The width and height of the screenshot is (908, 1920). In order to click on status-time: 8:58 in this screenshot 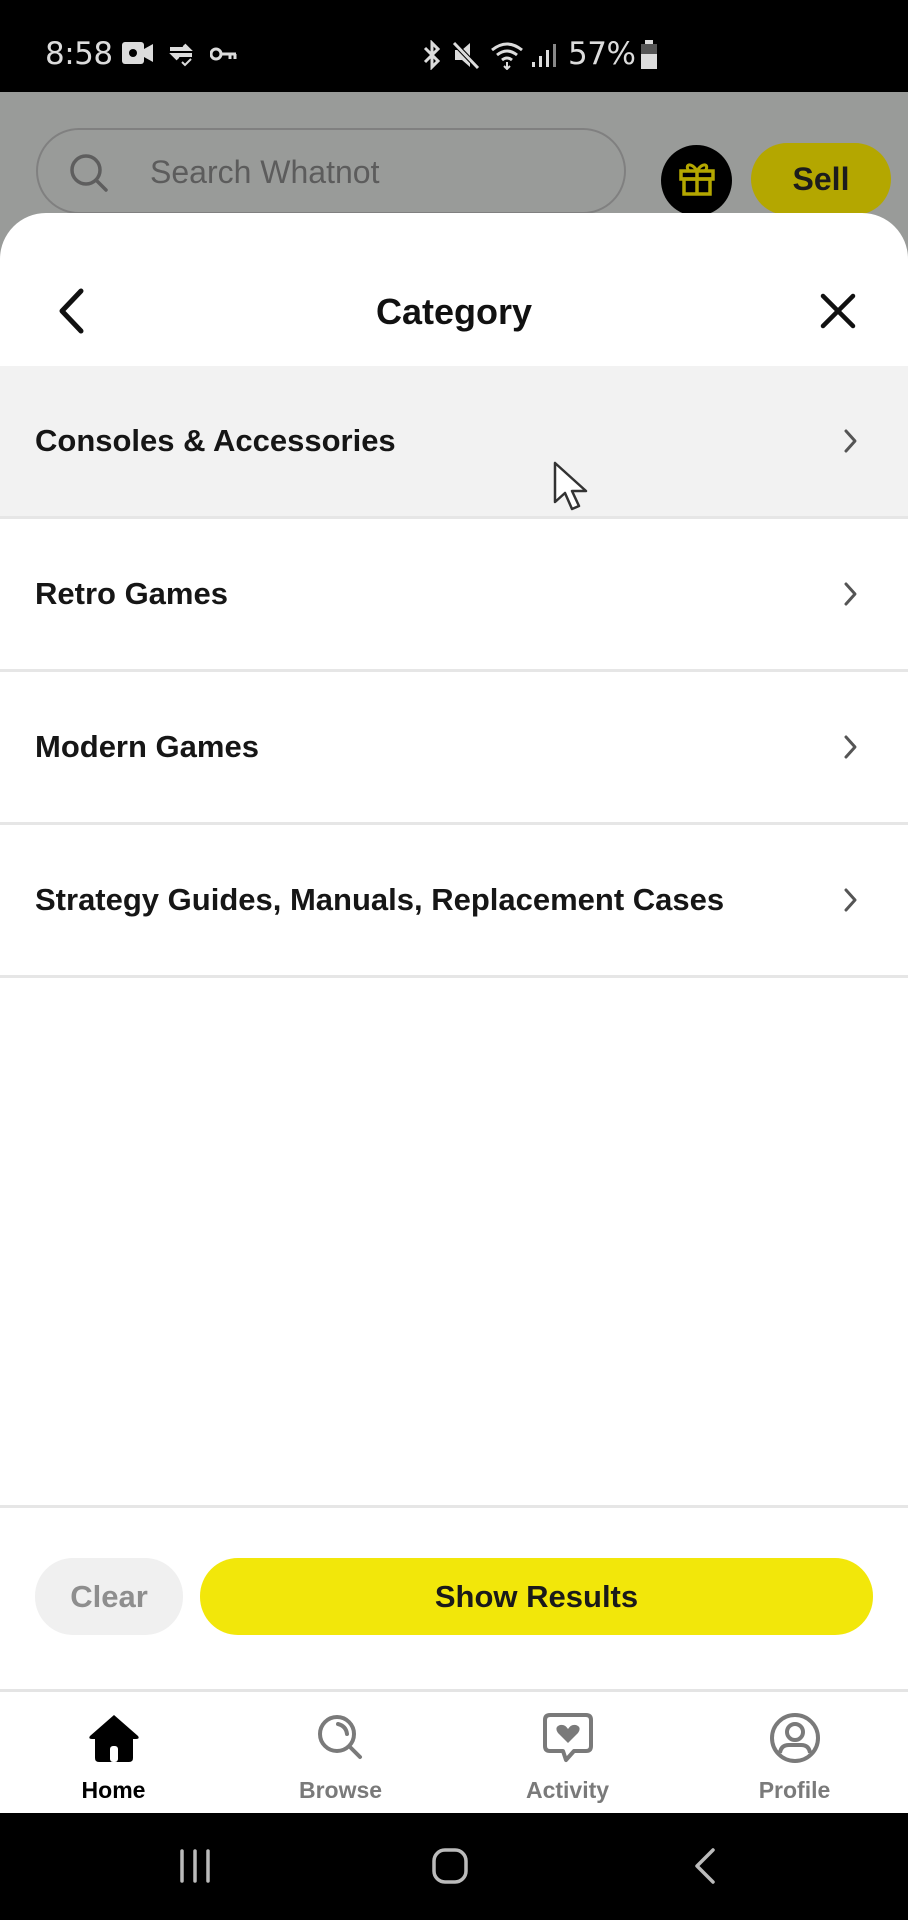, I will do `click(79, 54)`.